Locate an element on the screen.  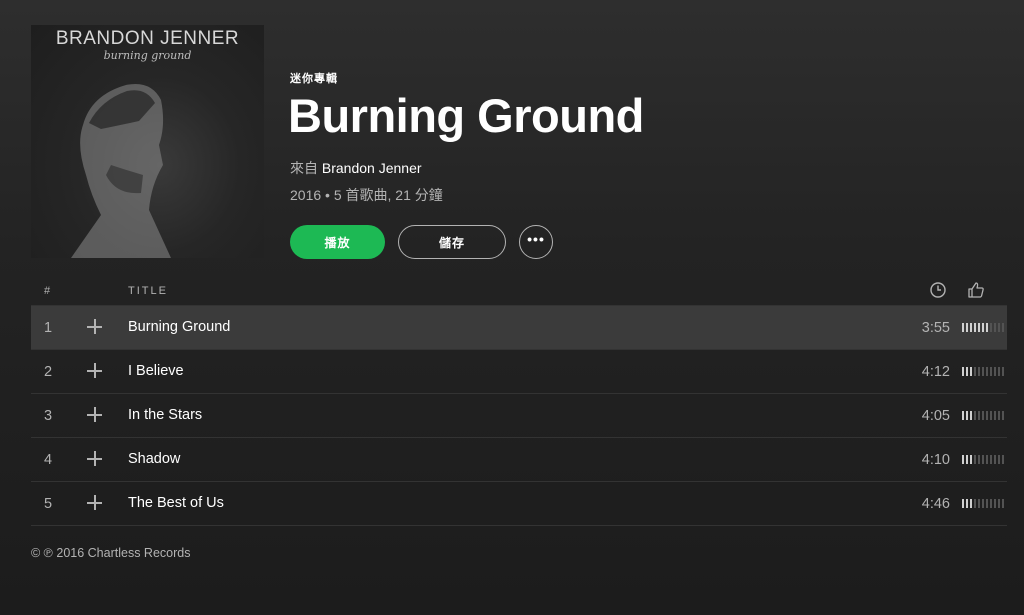
cover-script-text: burning ground is located at coordinates (147, 55).